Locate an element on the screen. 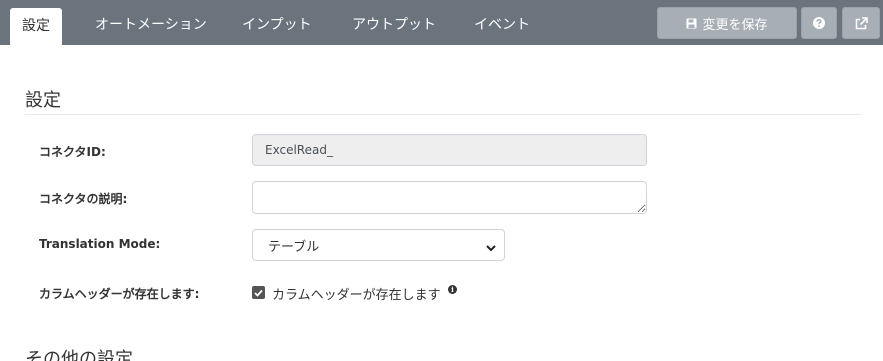 The height and width of the screenshot is (361, 883). settings-section-title: 設定 is located at coordinates (43, 100).